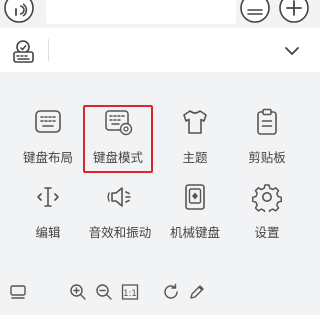 The width and height of the screenshot is (320, 315). Describe the element at coordinates (19, 14) in the screenshot. I see `microphone-icon` at that location.